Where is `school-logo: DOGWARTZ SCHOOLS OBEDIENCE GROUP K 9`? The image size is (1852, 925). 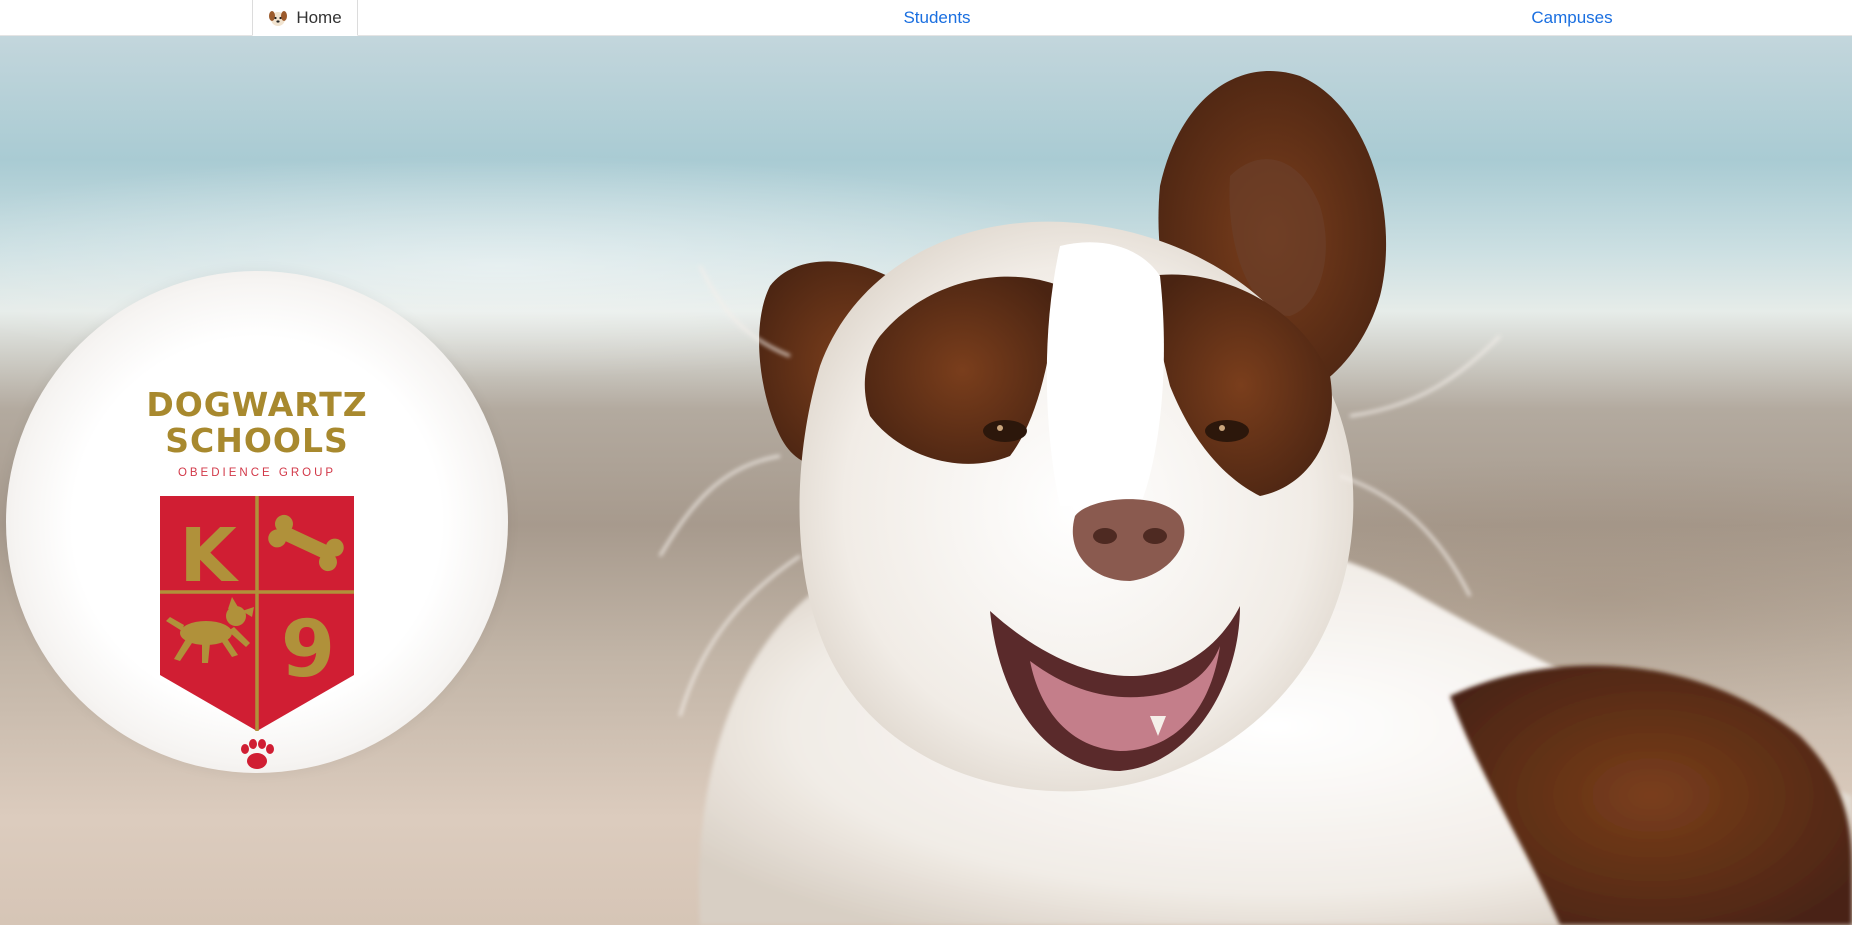 school-logo: DOGWARTZ SCHOOLS OBEDIENCE GROUP K 9 is located at coordinates (257, 522).